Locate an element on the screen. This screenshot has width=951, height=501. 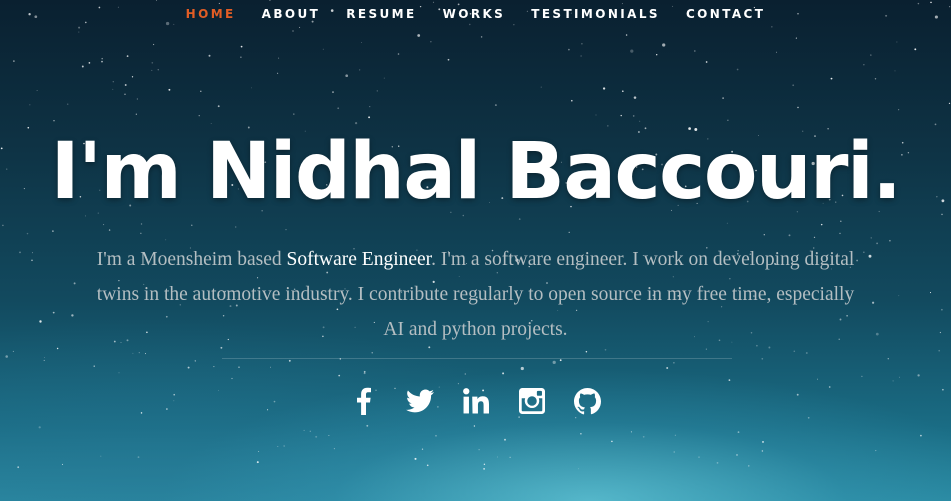
github-link is located at coordinates (588, 401).